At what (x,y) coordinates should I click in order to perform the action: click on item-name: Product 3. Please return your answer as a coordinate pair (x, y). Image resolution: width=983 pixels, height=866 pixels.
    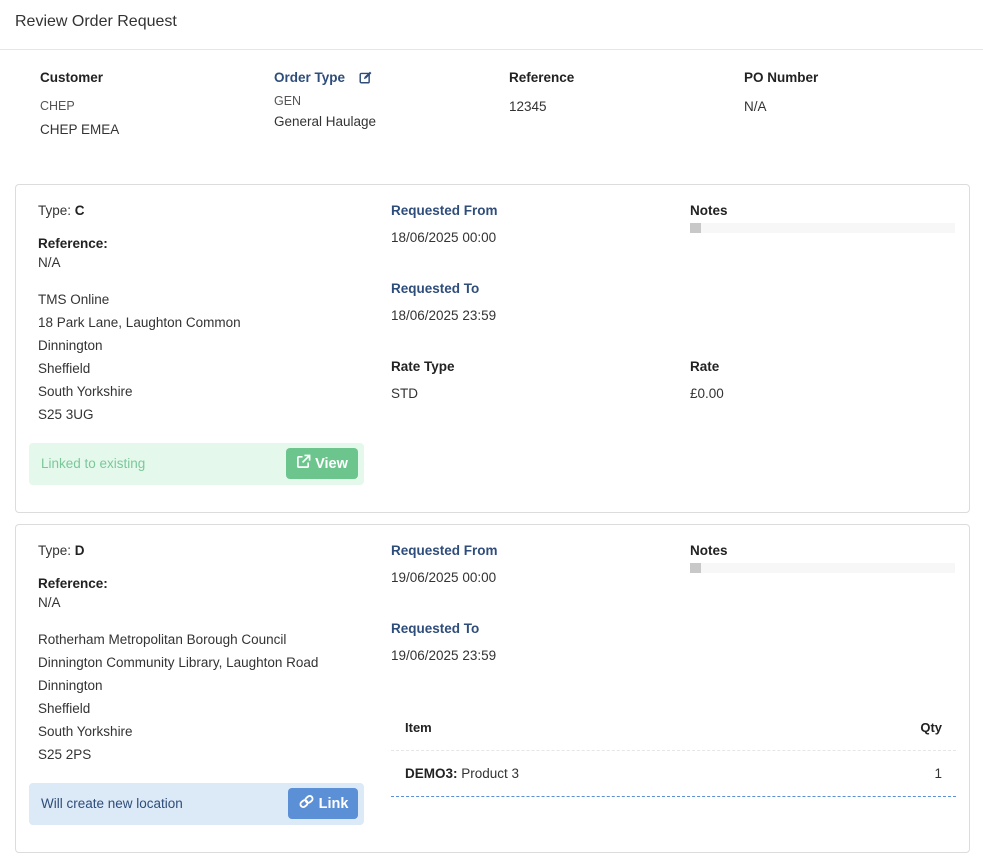
    Looking at the image, I should click on (490, 773).